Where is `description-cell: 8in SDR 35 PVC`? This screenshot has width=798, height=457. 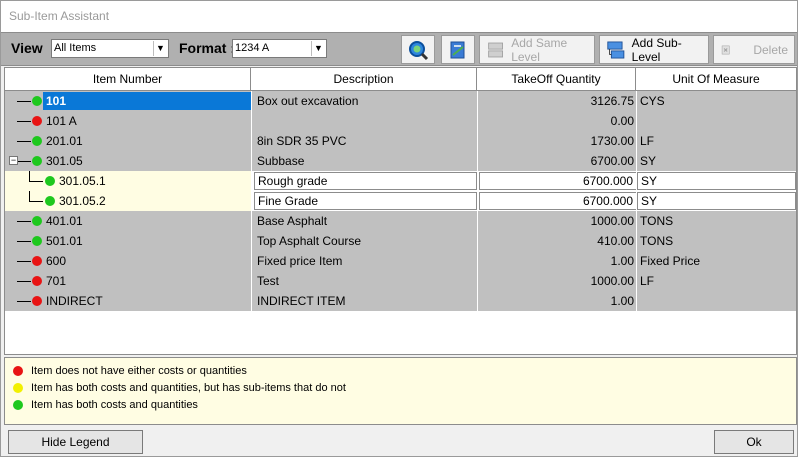
description-cell: 8in SDR 35 PVC is located at coordinates (302, 141).